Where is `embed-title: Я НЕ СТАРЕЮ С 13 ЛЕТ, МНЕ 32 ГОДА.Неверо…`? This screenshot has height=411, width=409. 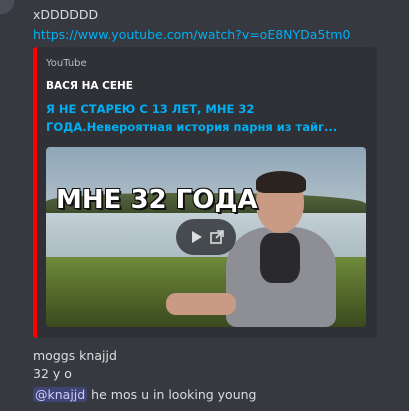 embed-title: Я НЕ СТАРЕЮ С 13 ЛЕТ, МНЕ 32 ГОДА.Неверо… is located at coordinates (209, 118).